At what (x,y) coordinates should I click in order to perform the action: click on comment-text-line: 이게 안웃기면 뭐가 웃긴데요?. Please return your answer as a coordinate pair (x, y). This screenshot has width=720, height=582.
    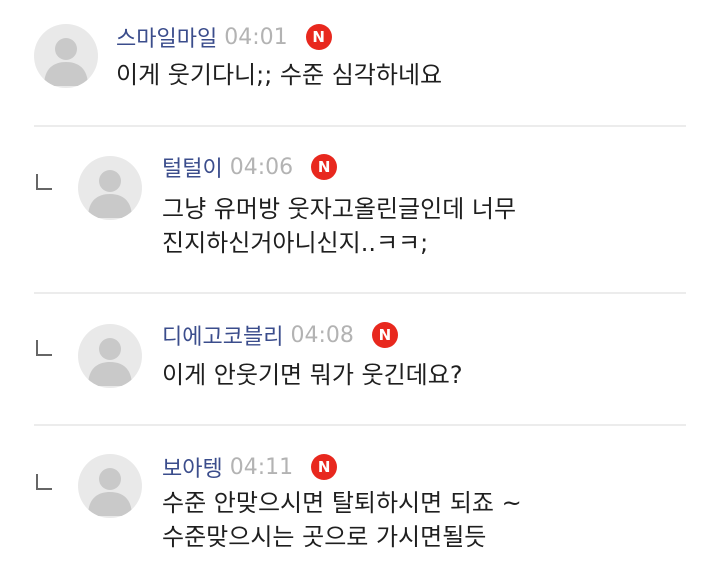
    Looking at the image, I should click on (312, 375).